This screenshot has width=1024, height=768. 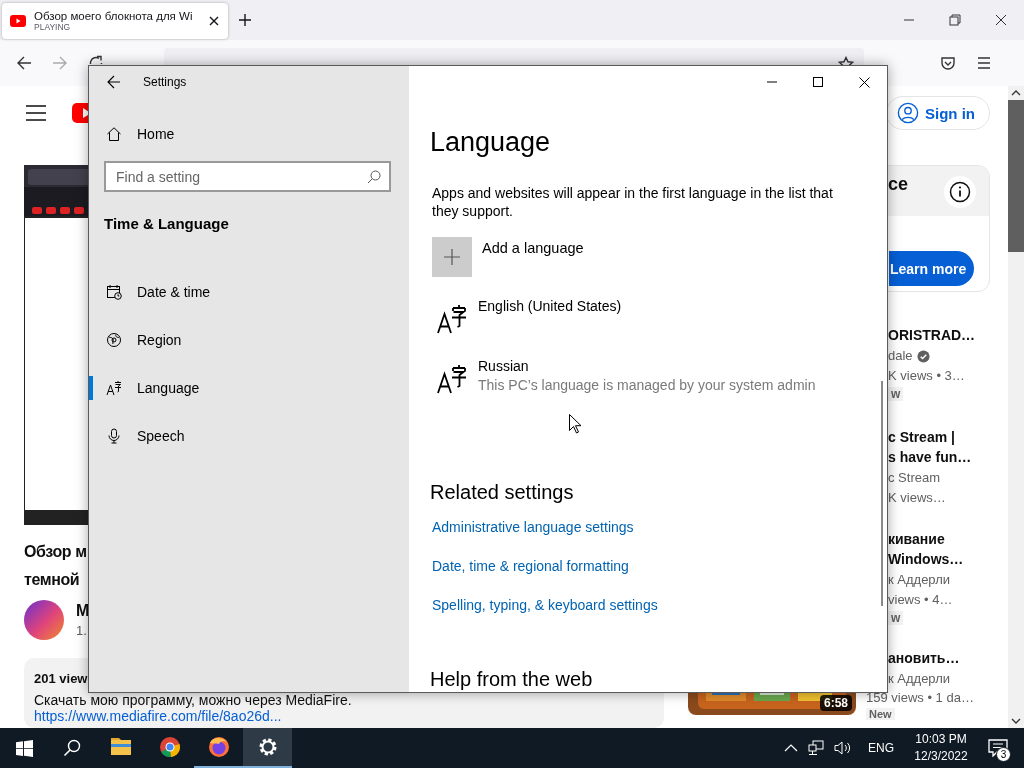 What do you see at coordinates (632, 202) in the screenshot?
I see `description-text: Apps and websites will appear in the first language in the list that they support.` at bounding box center [632, 202].